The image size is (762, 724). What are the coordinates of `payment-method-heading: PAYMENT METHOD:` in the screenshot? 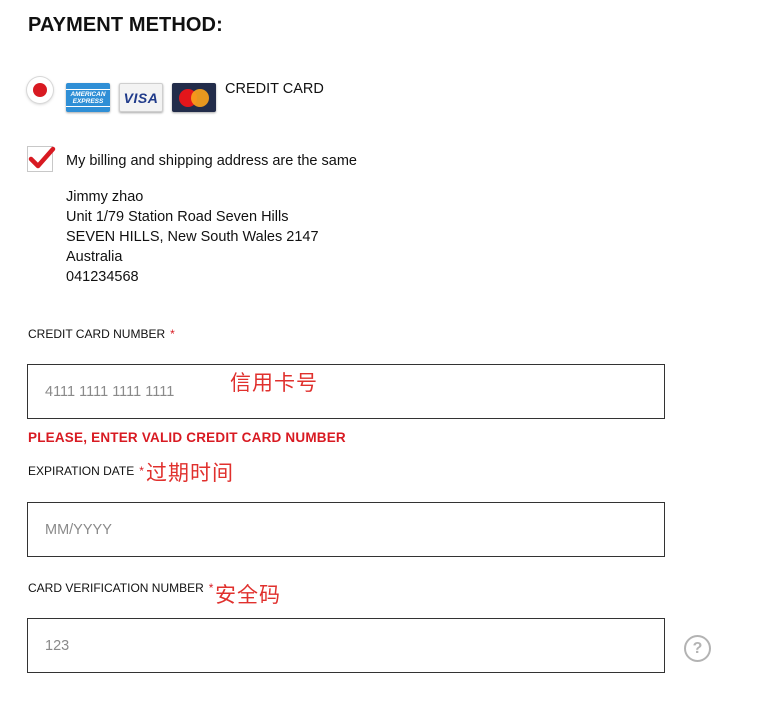 It's located at (125, 25).